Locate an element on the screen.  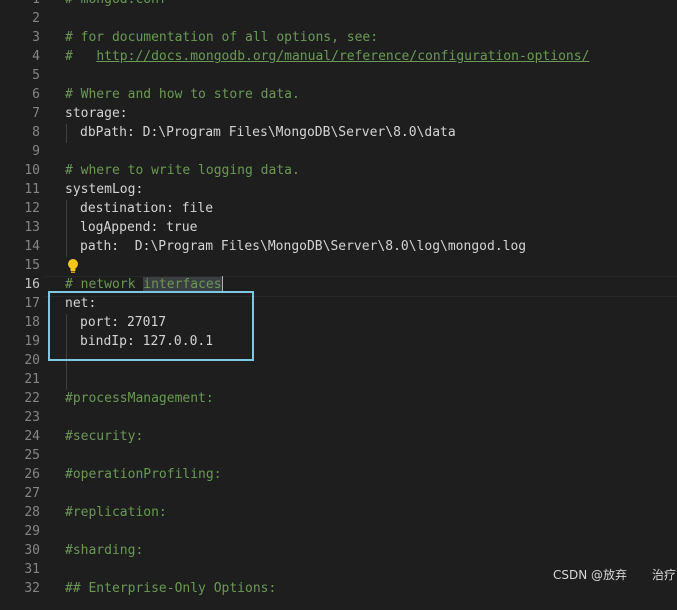
line-number: 20 is located at coordinates (32, 360).